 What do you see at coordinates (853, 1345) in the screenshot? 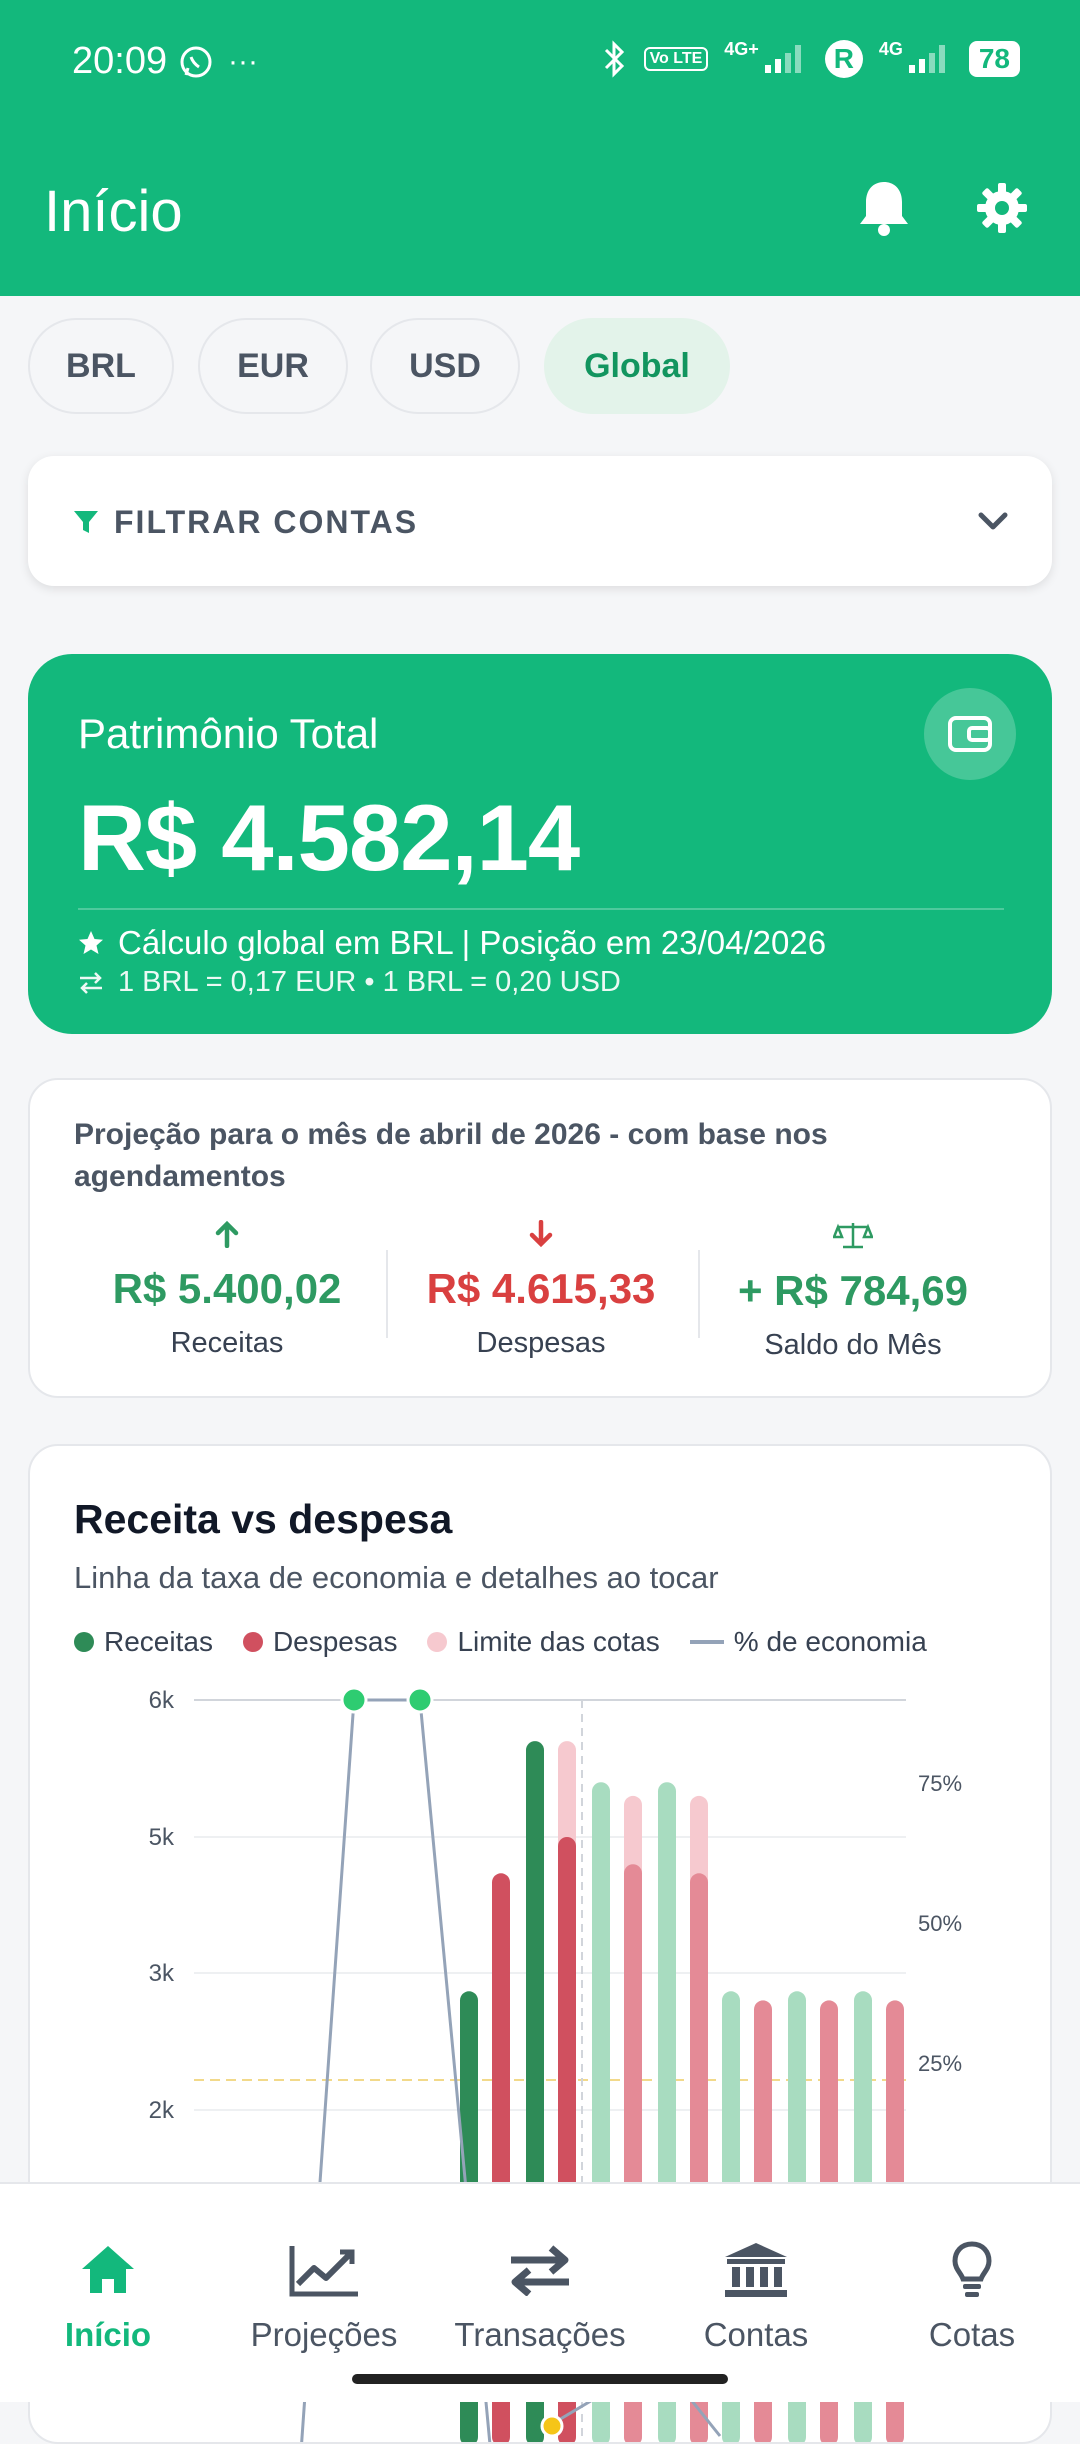
I see `balance-label: Saldo do Mês` at bounding box center [853, 1345].